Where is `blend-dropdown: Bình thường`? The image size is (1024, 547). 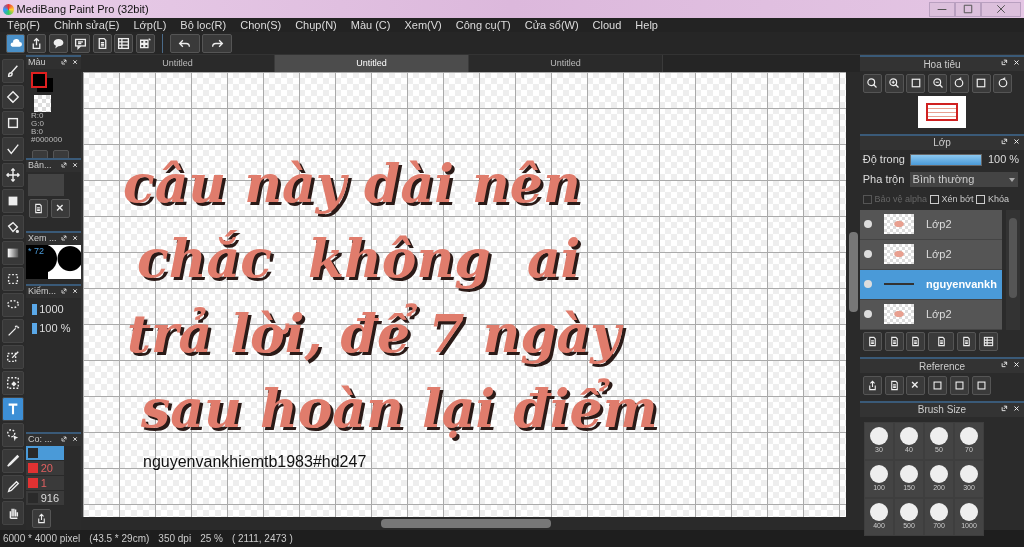
blend-dropdown: Bình thường is located at coordinates (963, 179).